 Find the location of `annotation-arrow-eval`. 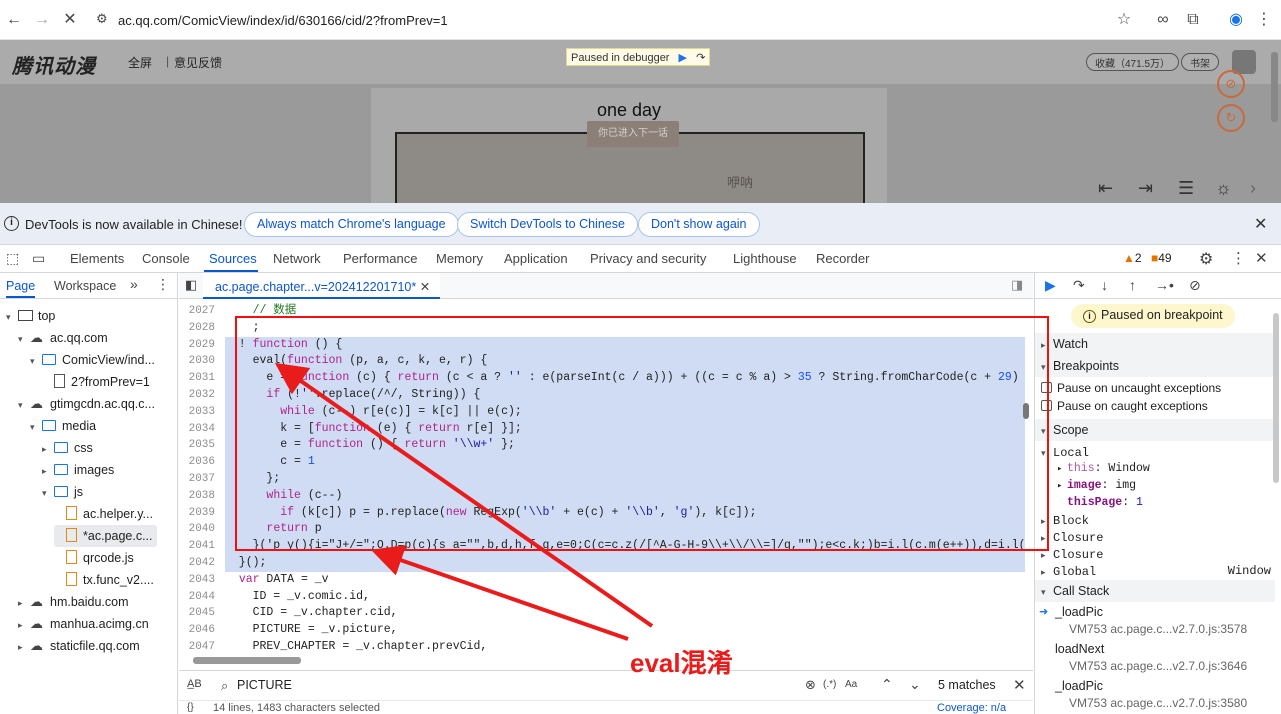

annotation-arrow-eval is located at coordinates (464, 495).